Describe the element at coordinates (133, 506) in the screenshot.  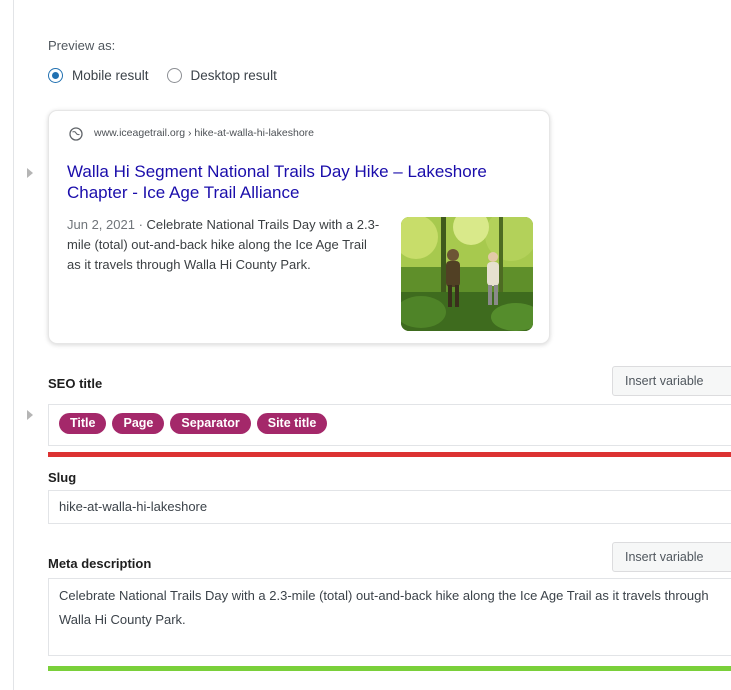
I see `slug-value: hike-at-walla-hi-lakeshore` at that location.